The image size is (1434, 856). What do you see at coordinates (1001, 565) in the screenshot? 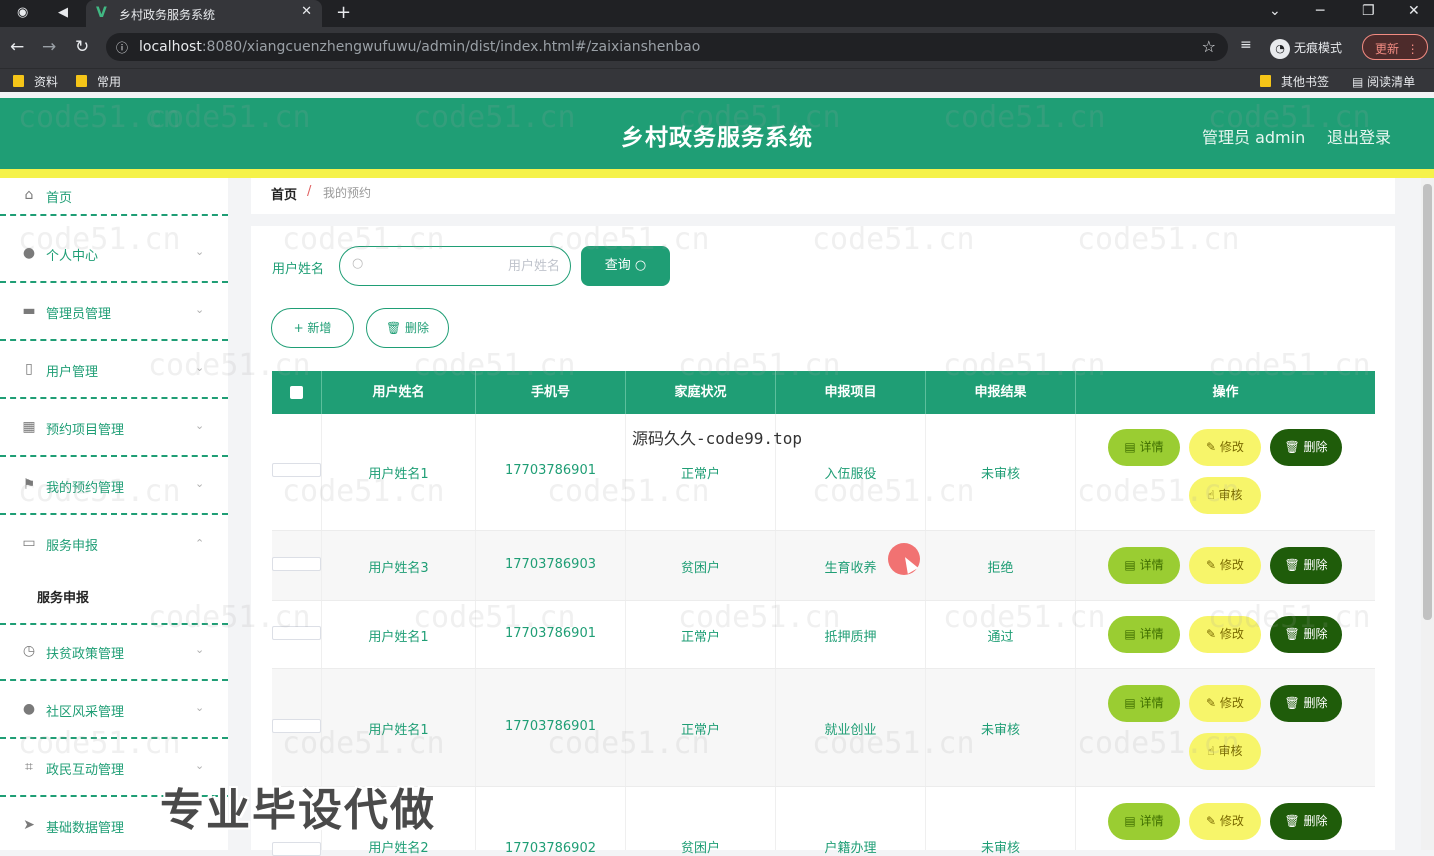
I see `cell-result: 拒绝` at bounding box center [1001, 565].